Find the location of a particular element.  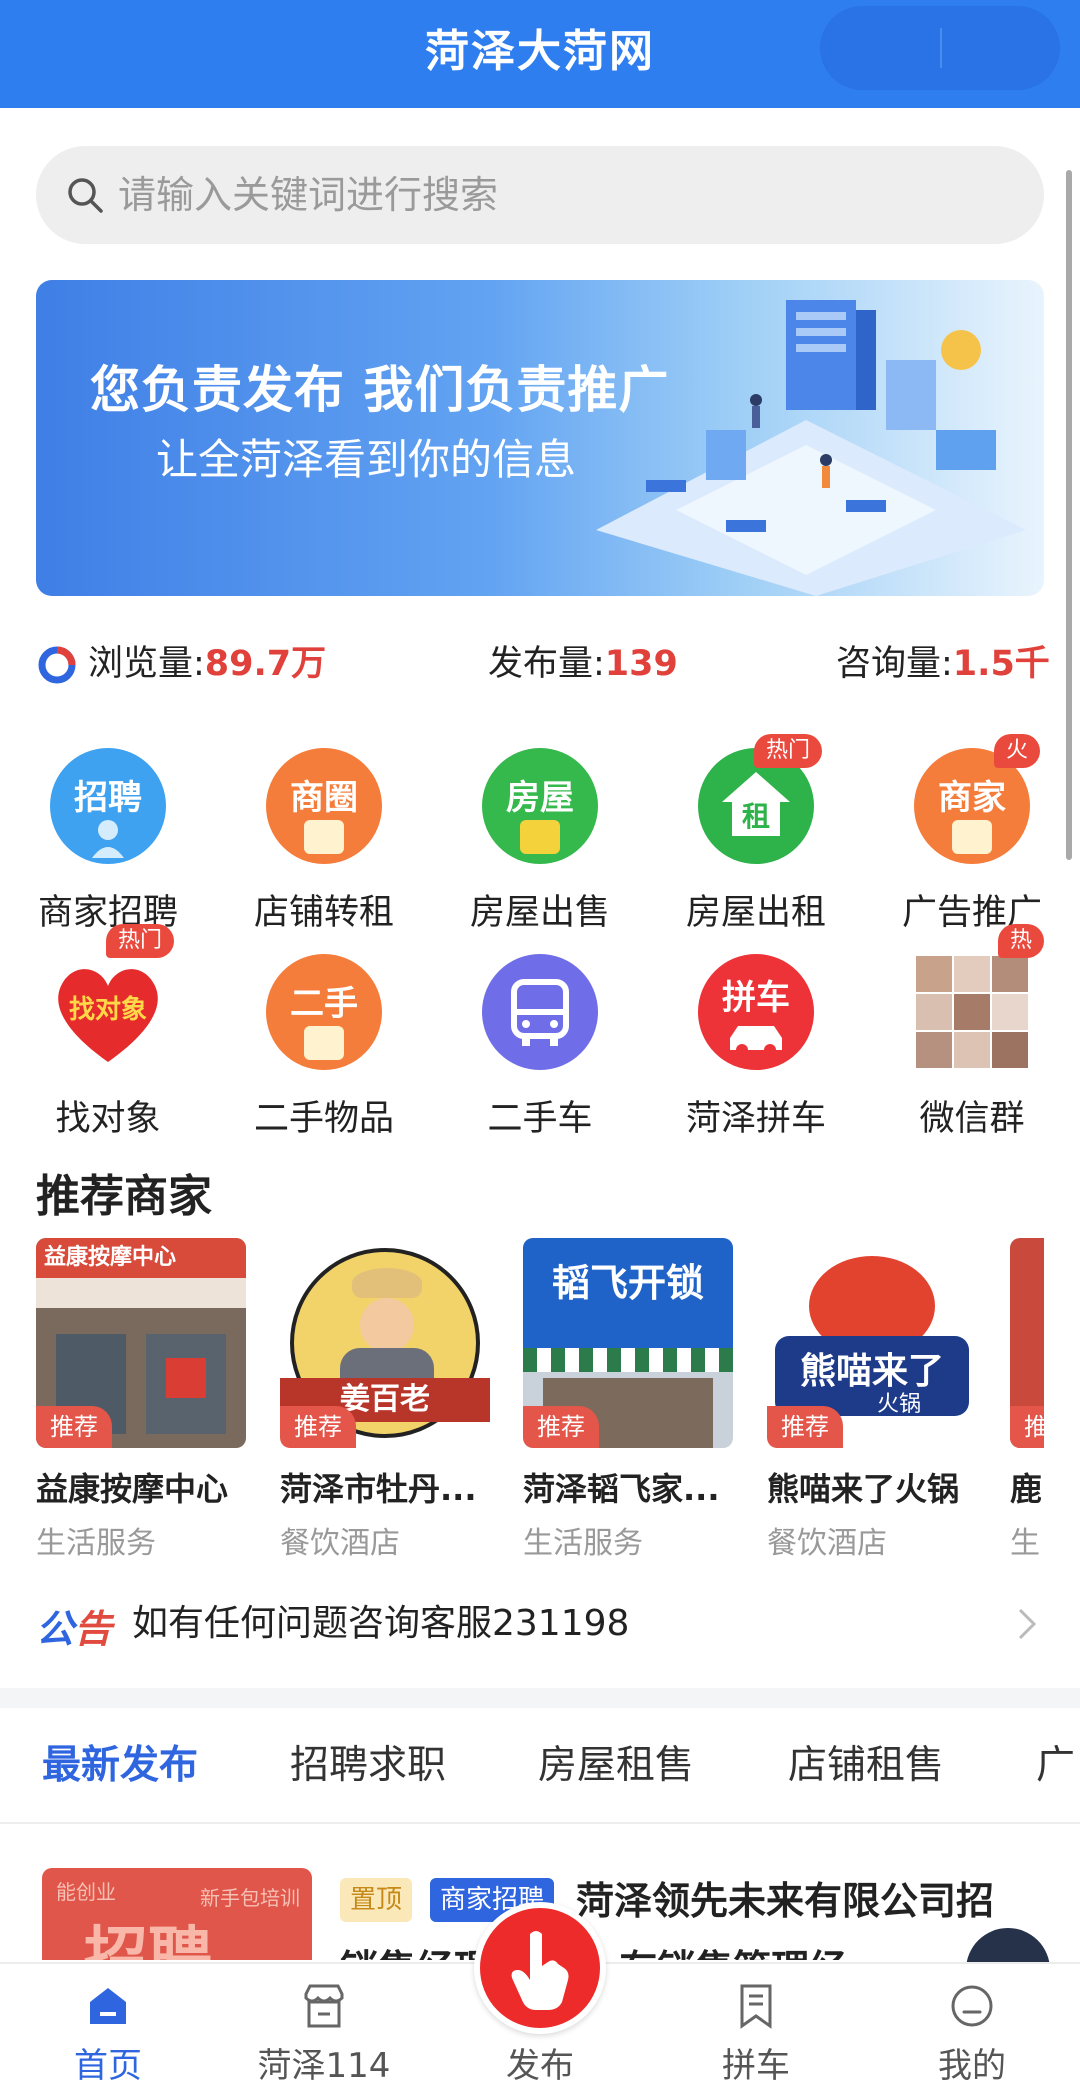

mini-program-capsule is located at coordinates (940, 48).